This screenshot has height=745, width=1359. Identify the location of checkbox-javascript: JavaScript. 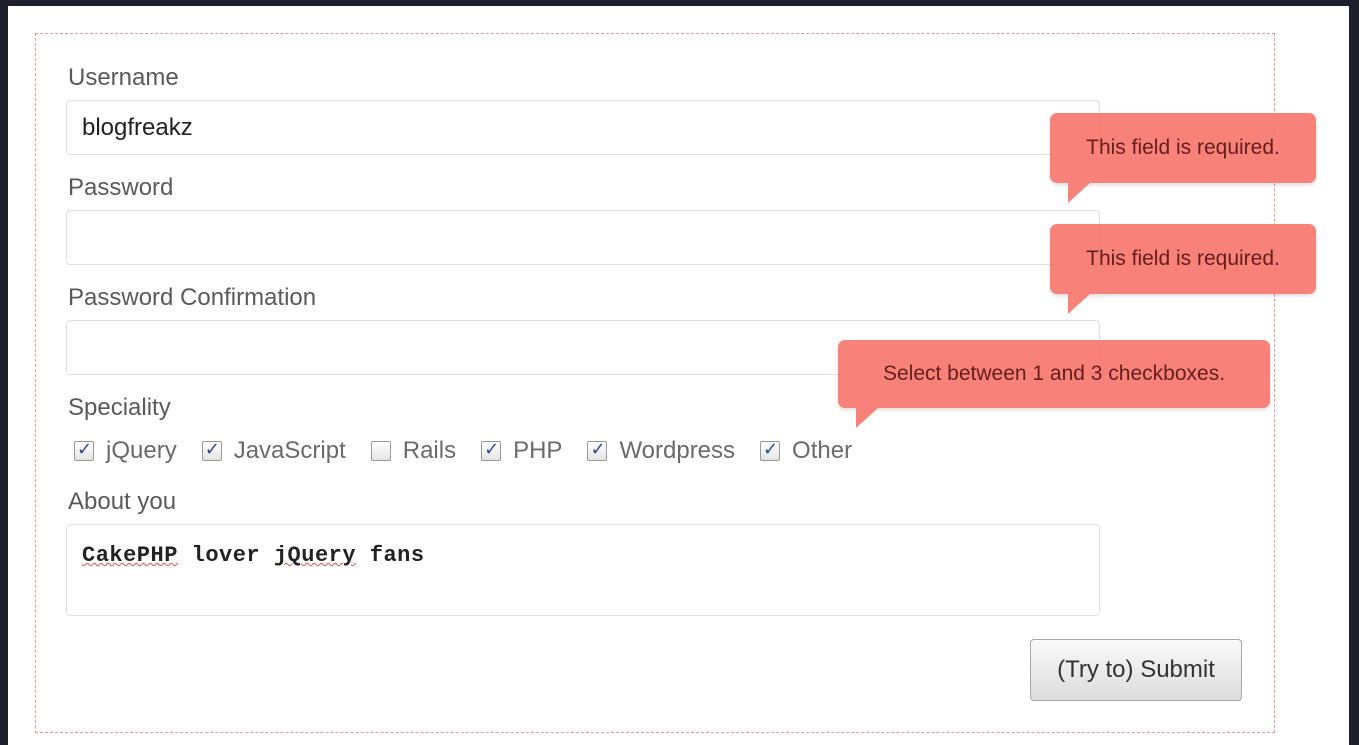
(273, 451).